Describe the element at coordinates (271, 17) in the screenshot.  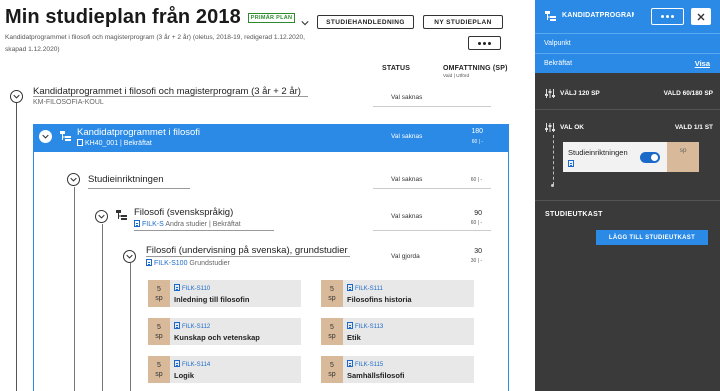
I see `primary-plan-badge: PRIMÄR PLAN` at that location.